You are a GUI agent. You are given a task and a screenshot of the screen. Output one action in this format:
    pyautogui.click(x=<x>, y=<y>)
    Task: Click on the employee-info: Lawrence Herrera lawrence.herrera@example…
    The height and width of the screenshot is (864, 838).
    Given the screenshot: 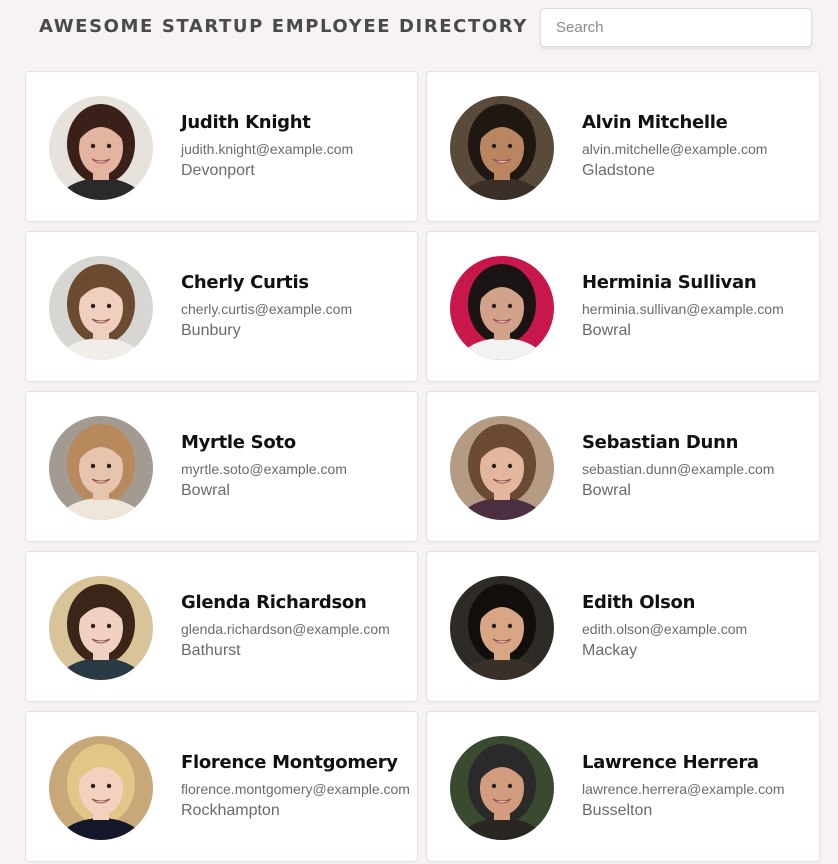 What is the action you would take?
    pyautogui.click(x=683, y=786)
    